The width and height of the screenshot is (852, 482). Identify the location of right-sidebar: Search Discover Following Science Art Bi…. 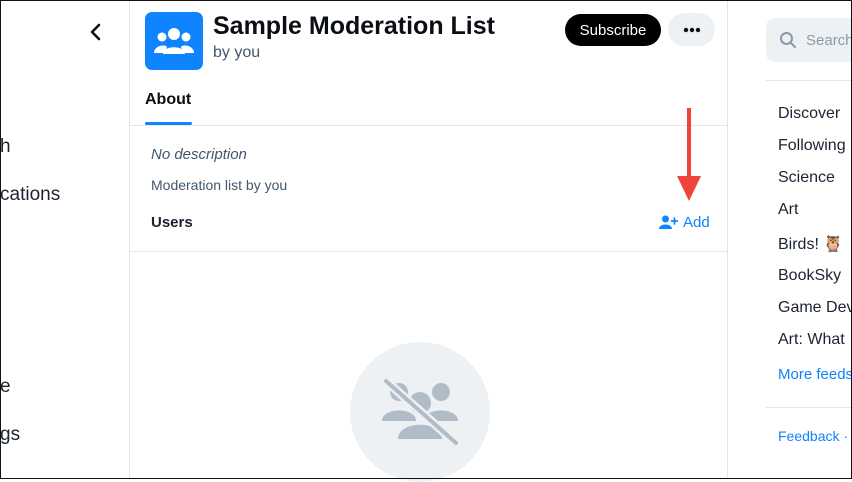
(790, 239).